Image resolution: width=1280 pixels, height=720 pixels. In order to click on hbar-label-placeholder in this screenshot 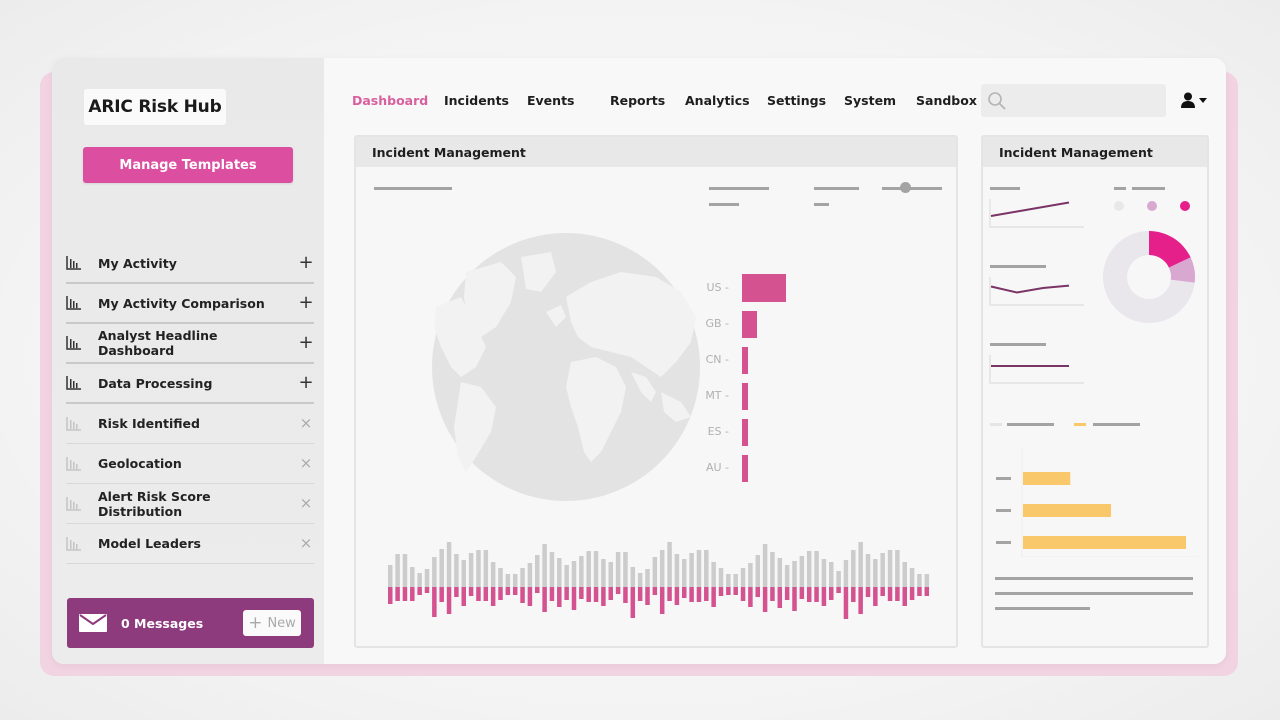, I will do `click(1003, 478)`.